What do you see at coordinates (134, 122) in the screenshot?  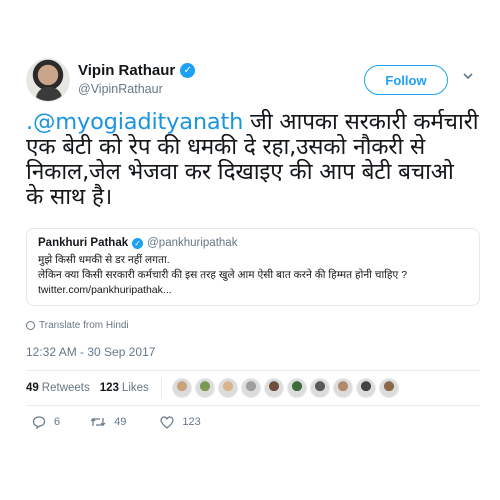 I see `mention-link: .@myogiadityanath` at bounding box center [134, 122].